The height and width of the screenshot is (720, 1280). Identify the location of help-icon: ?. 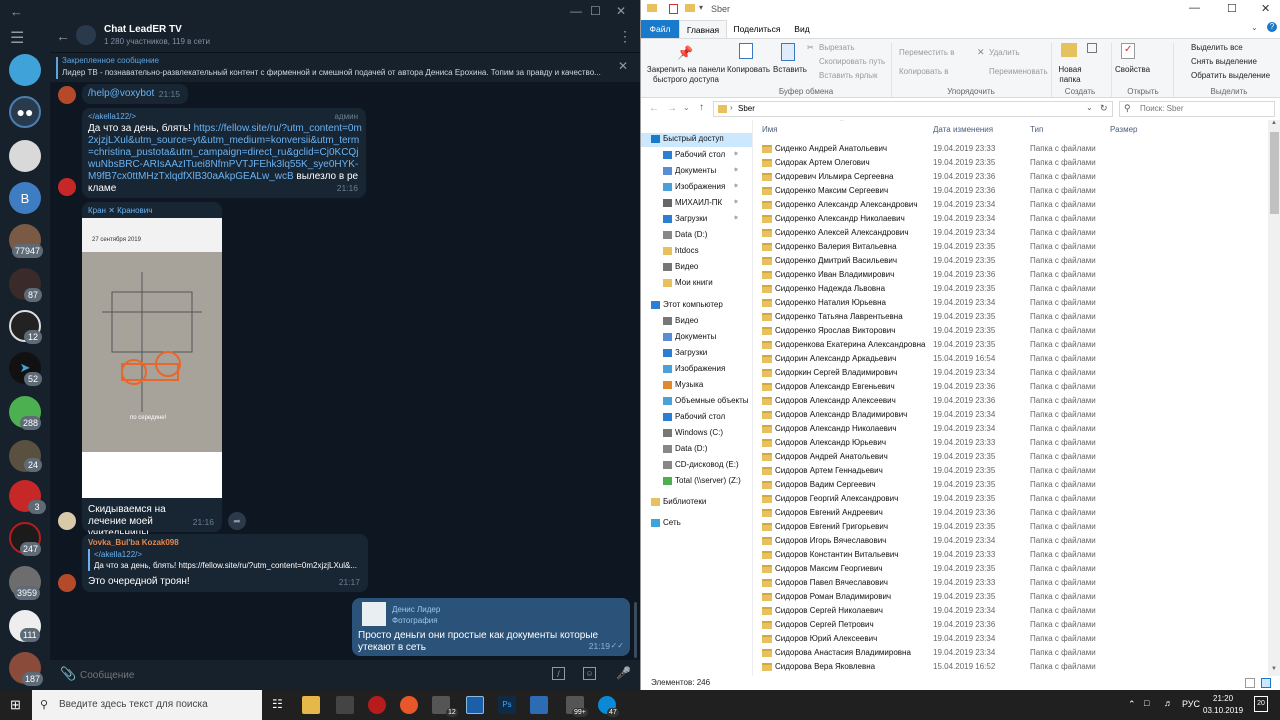
(1272, 27).